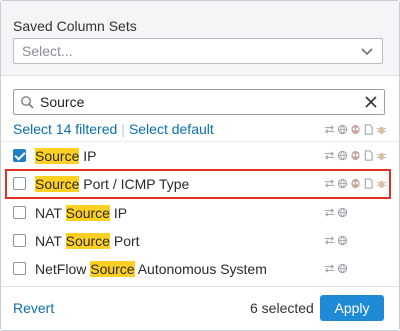 This screenshot has width=400, height=331. I want to click on row-label: NAT Source IP, so click(81, 213).